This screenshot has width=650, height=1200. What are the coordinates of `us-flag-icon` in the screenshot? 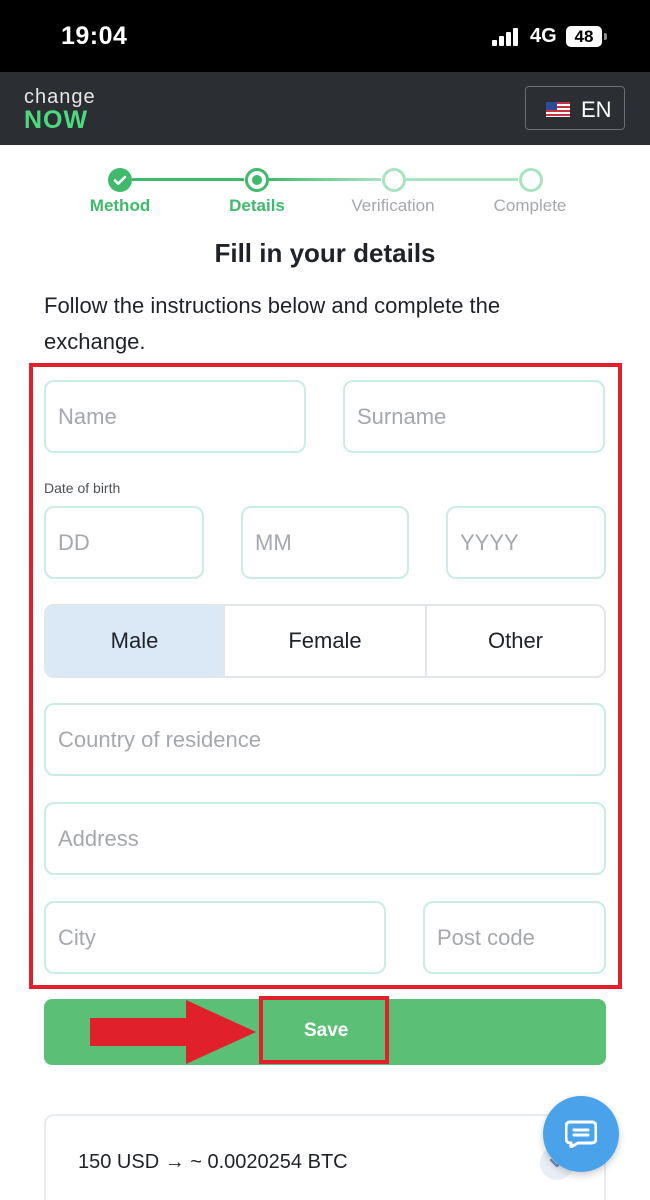 It's located at (558, 109).